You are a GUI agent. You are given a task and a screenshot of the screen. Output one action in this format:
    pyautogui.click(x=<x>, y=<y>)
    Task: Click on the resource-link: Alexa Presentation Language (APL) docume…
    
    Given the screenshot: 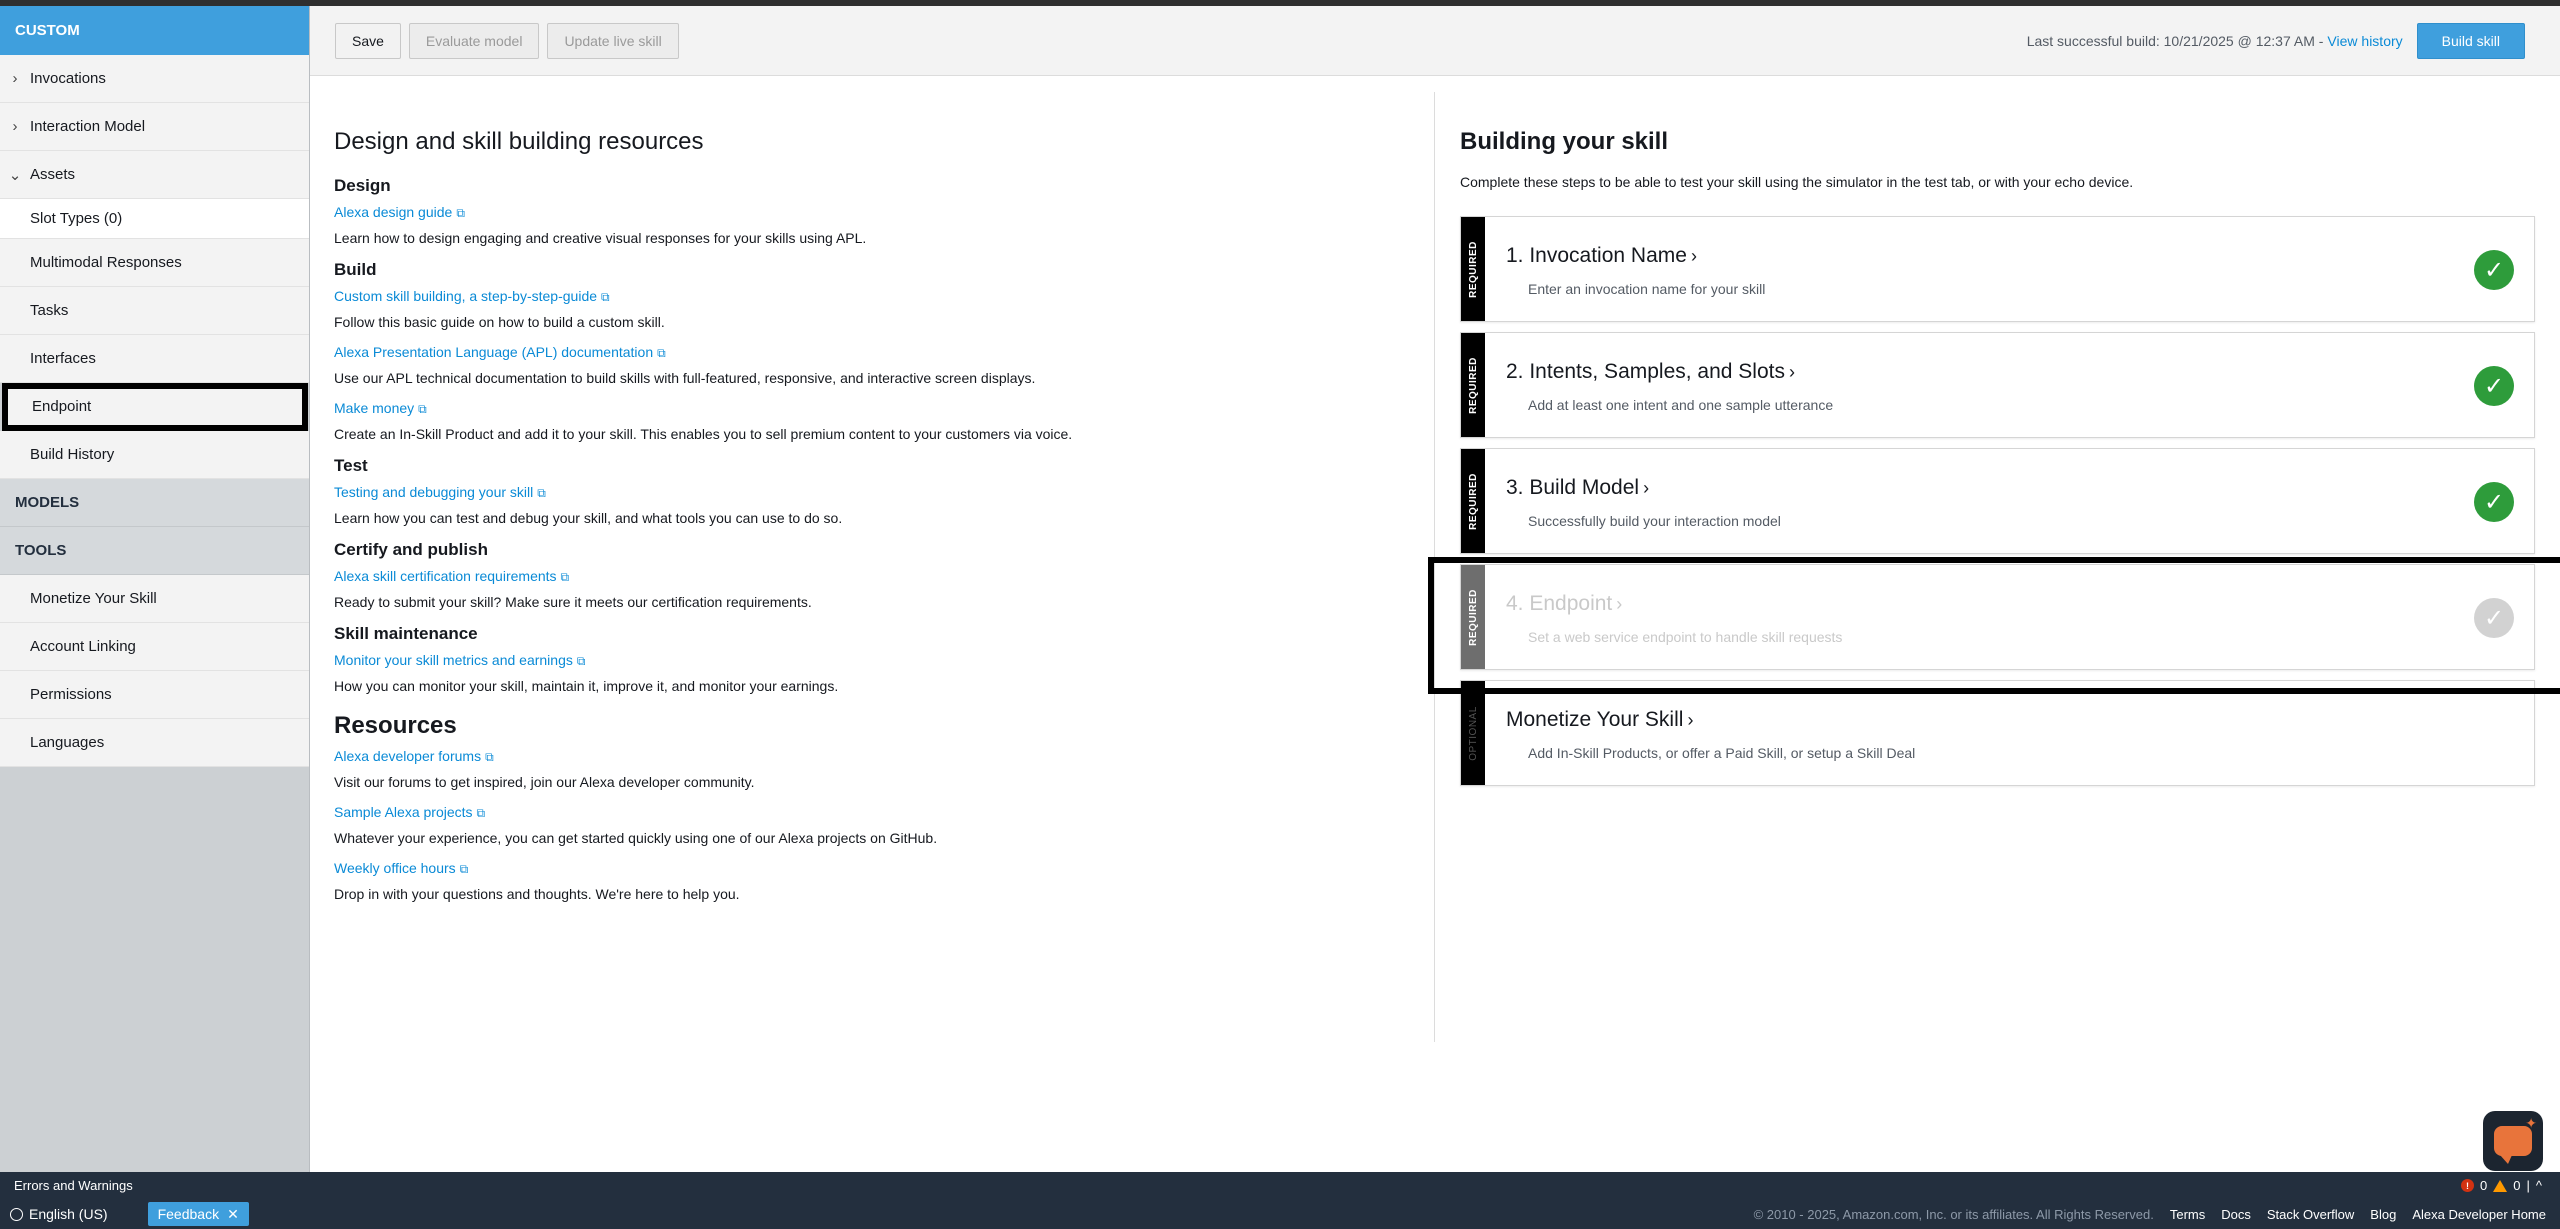 What is the action you would take?
    pyautogui.click(x=864, y=352)
    